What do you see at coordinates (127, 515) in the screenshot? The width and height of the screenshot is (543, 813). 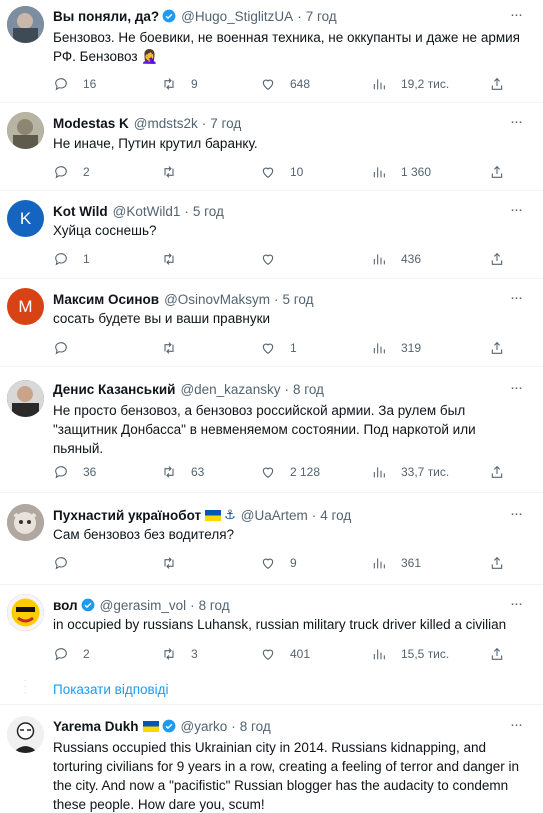 I see `display-name: Пухнастий українобот` at bounding box center [127, 515].